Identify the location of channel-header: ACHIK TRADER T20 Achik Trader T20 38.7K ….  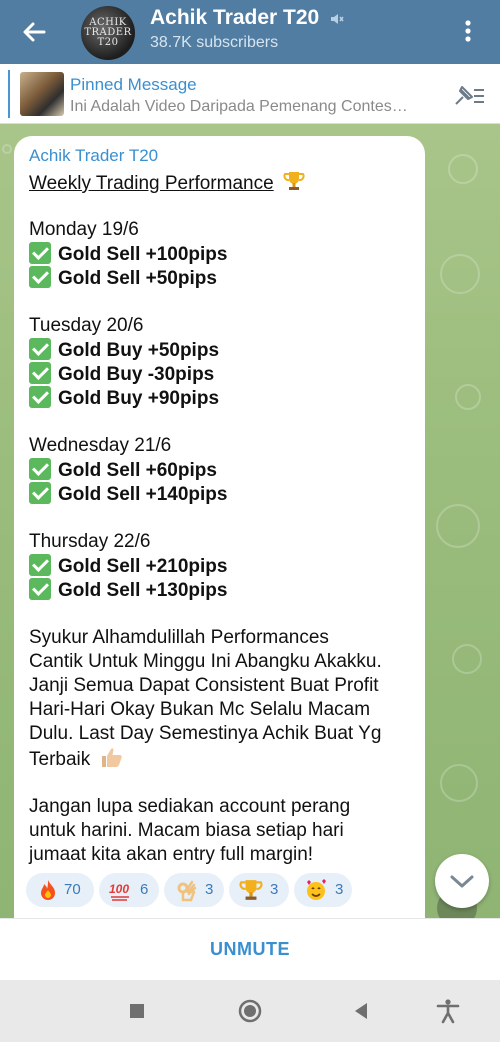
(250, 32).